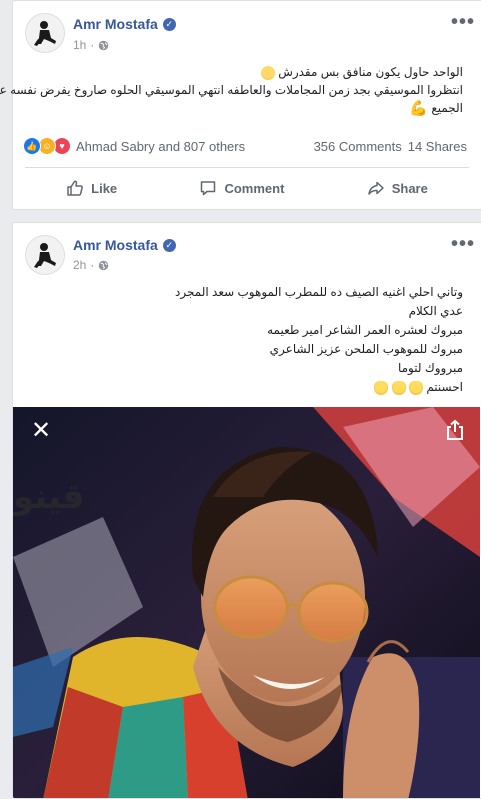 The height and width of the screenshot is (799, 481). Describe the element at coordinates (436, 108) in the screenshot. I see `post-text-line: الجميع 💪` at that location.